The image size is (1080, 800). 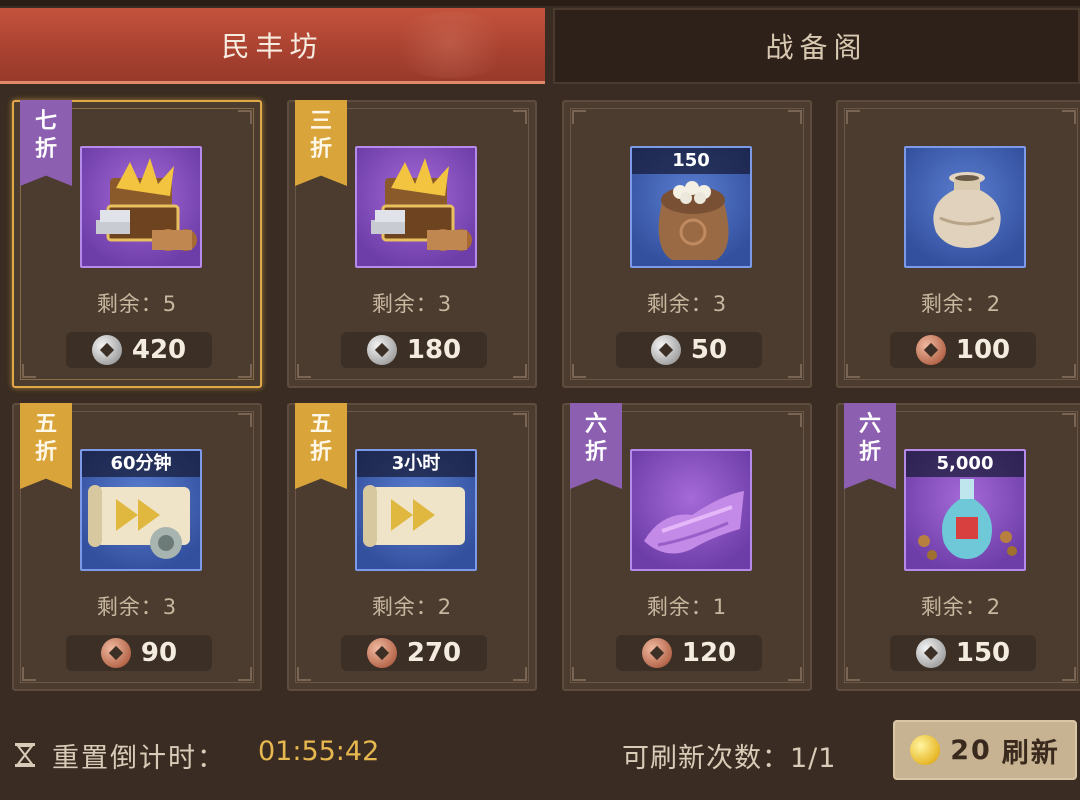 What do you see at coordinates (1030, 753) in the screenshot?
I see `refresh-button-label: 刷新` at bounding box center [1030, 753].